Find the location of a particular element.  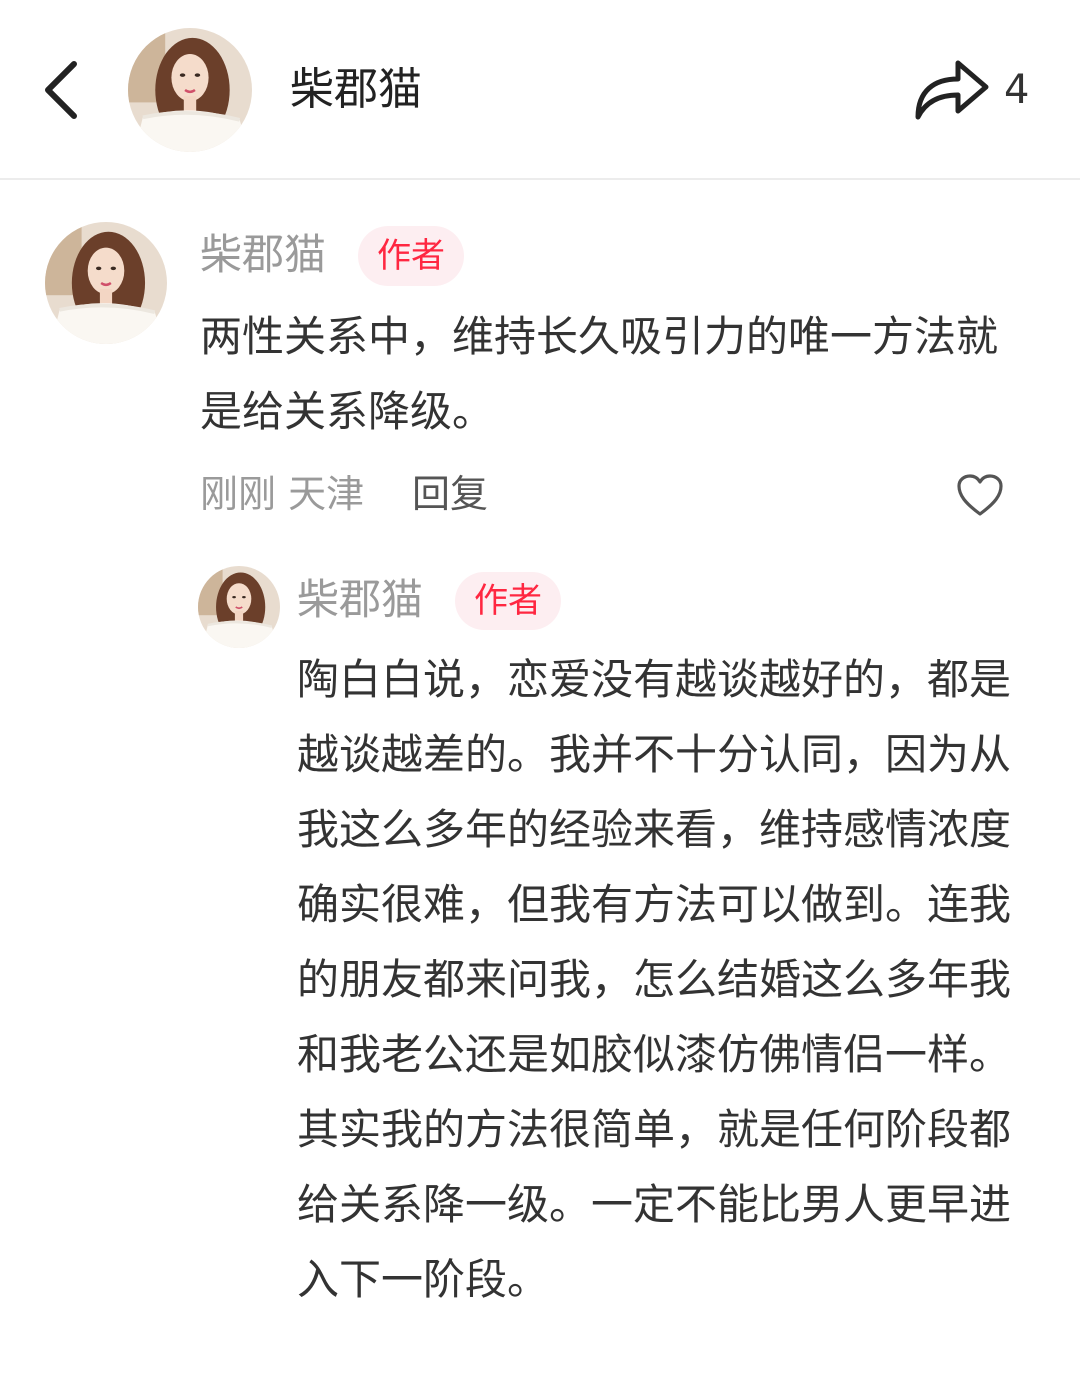

share-count: 4 is located at coordinates (1017, 90).